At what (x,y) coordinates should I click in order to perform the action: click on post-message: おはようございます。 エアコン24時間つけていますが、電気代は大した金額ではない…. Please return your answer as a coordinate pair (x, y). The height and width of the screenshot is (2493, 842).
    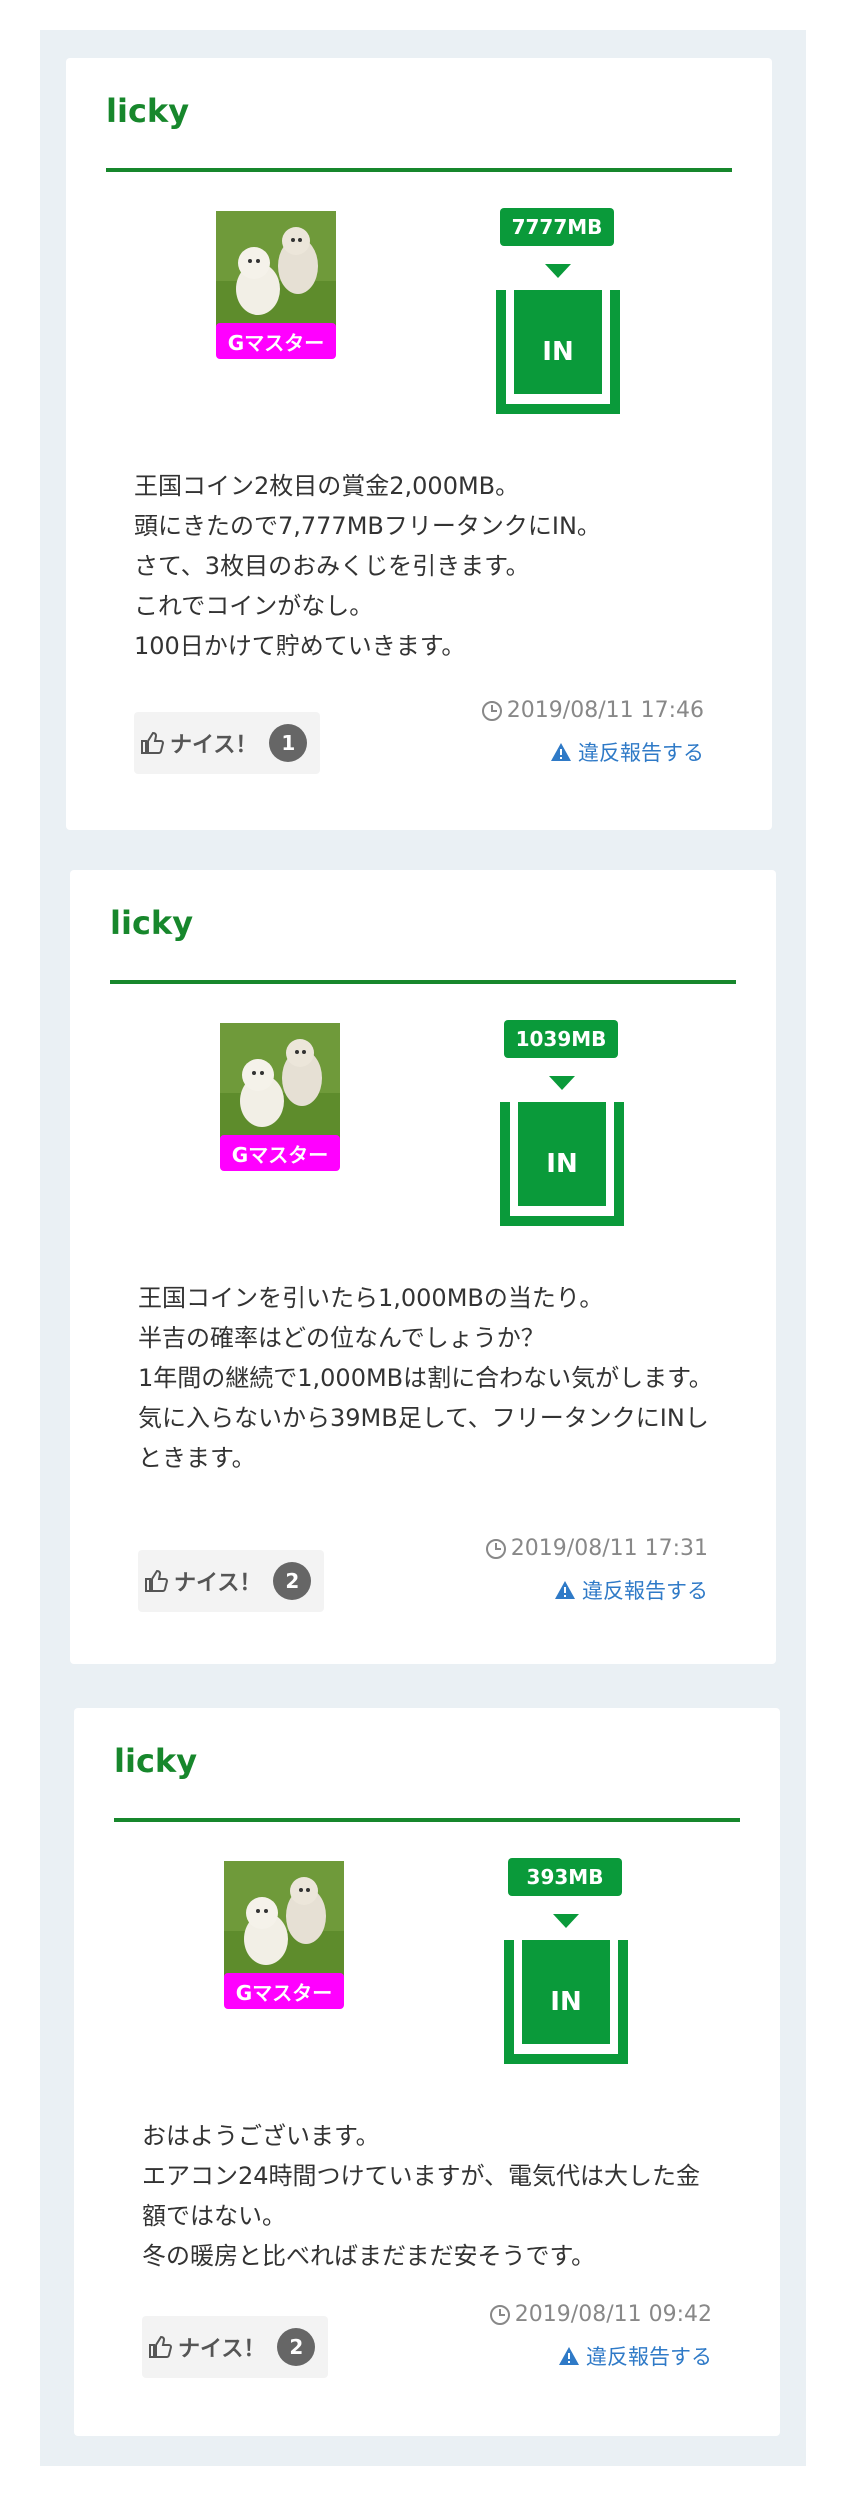
    Looking at the image, I should click on (421, 2196).